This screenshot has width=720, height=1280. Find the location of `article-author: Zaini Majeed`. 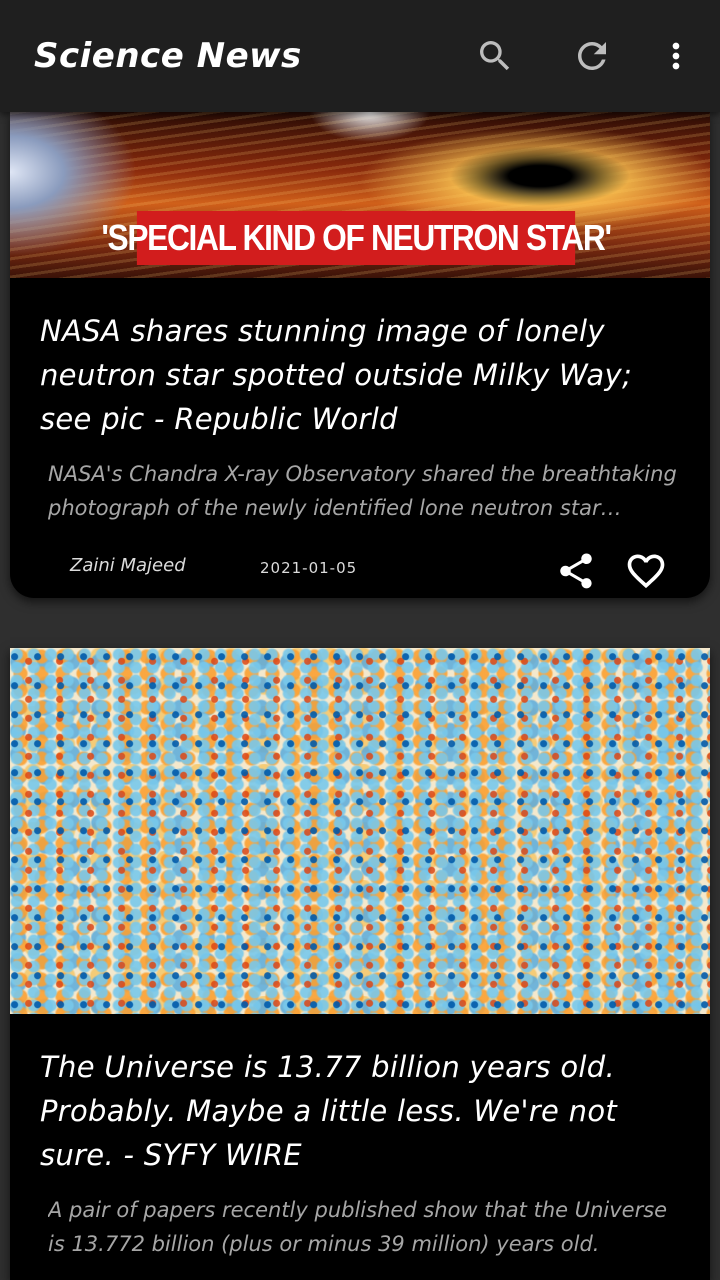

article-author: Zaini Majeed is located at coordinates (128, 565).